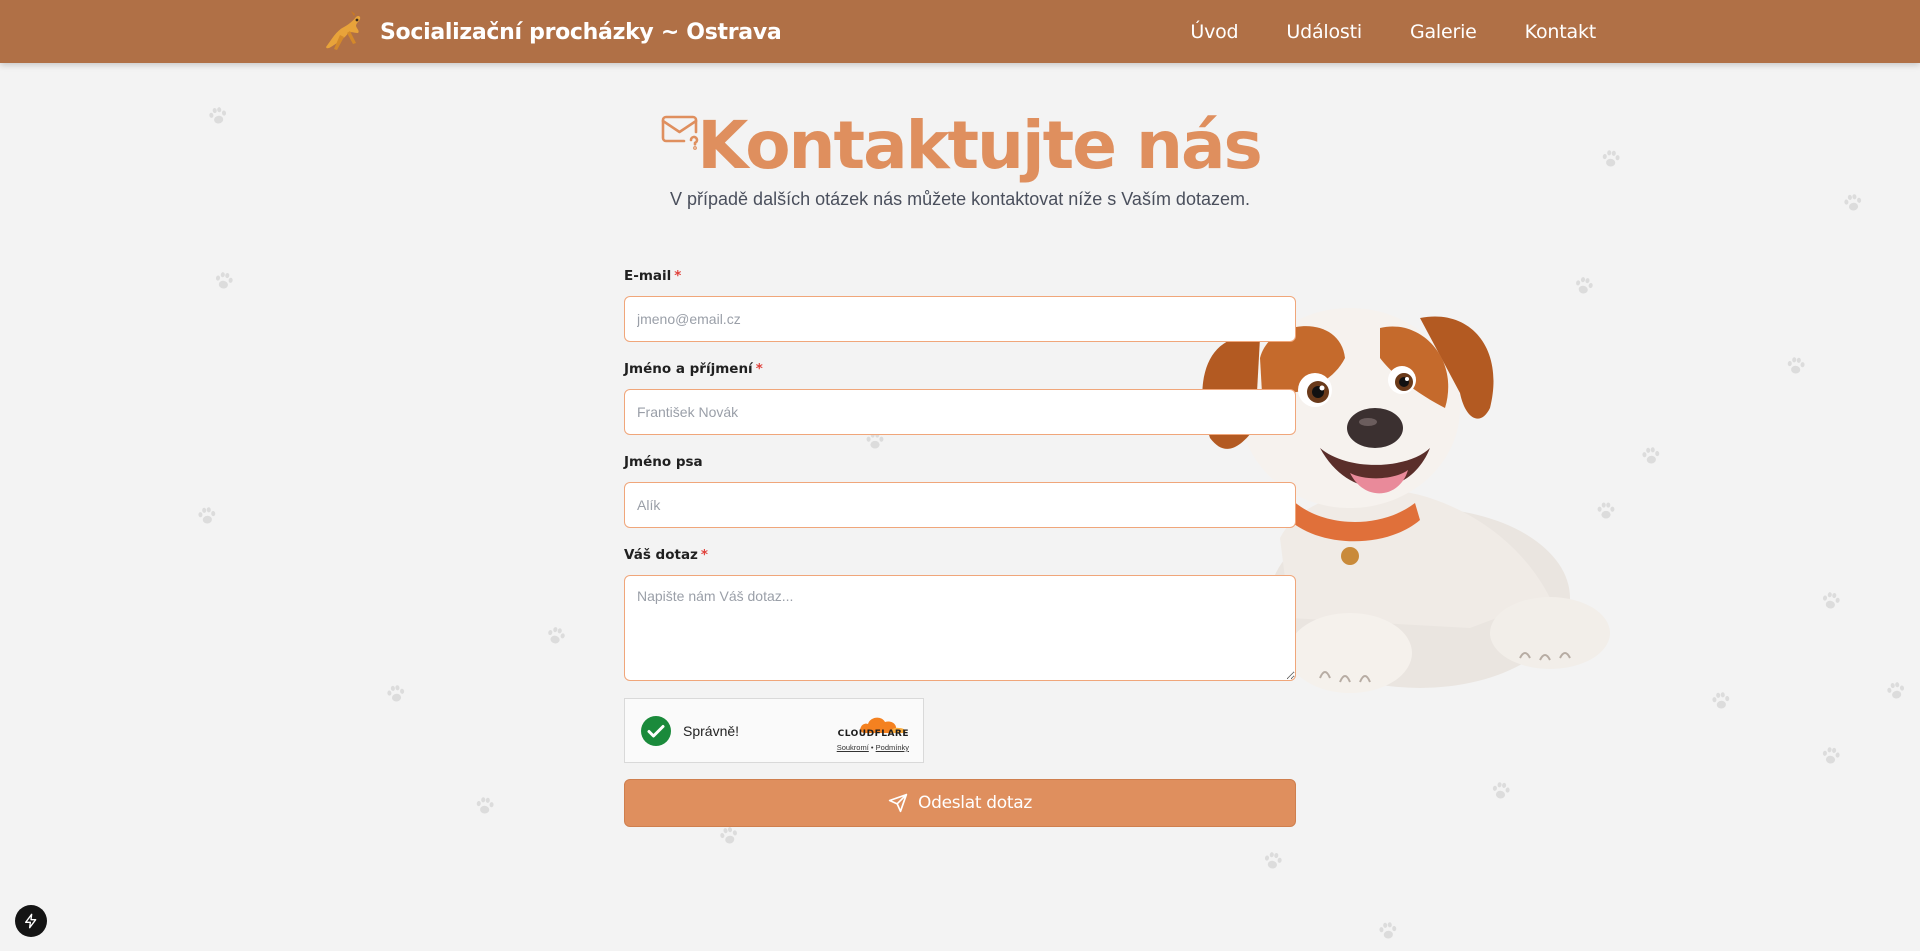  Describe the element at coordinates (1443, 32) in the screenshot. I see `nav-item-galerie: Galerie` at that location.